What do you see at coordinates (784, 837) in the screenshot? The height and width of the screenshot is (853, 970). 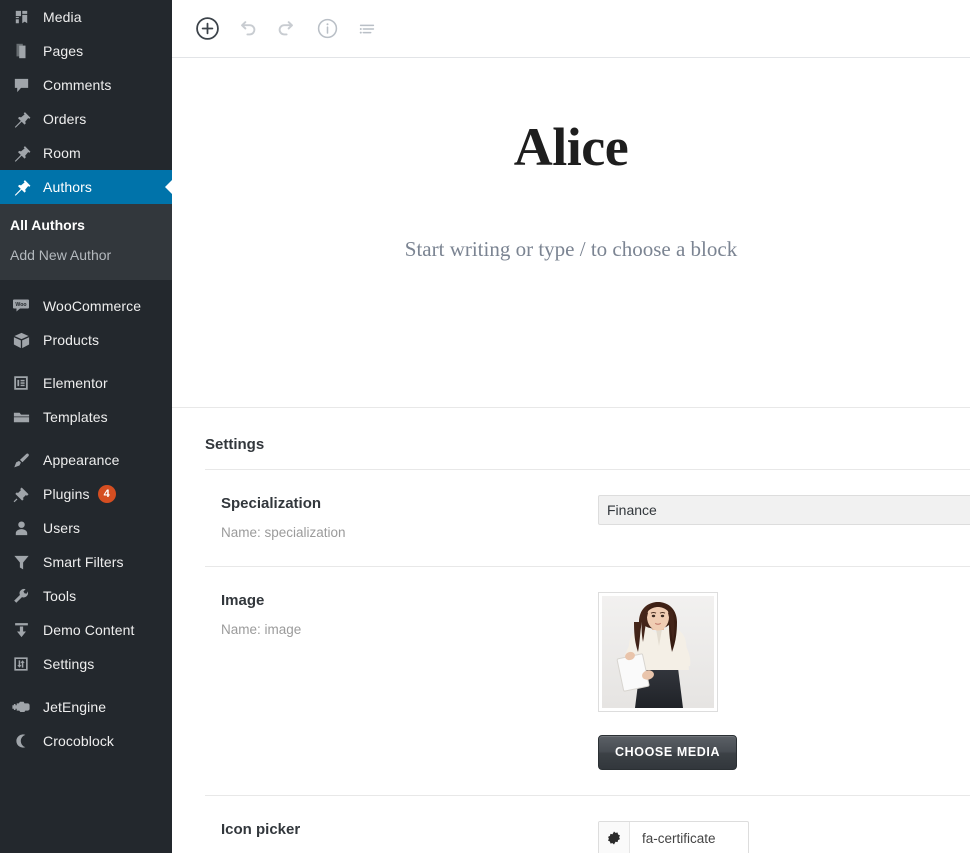 I see `field-control-group: fa-certificate` at bounding box center [784, 837].